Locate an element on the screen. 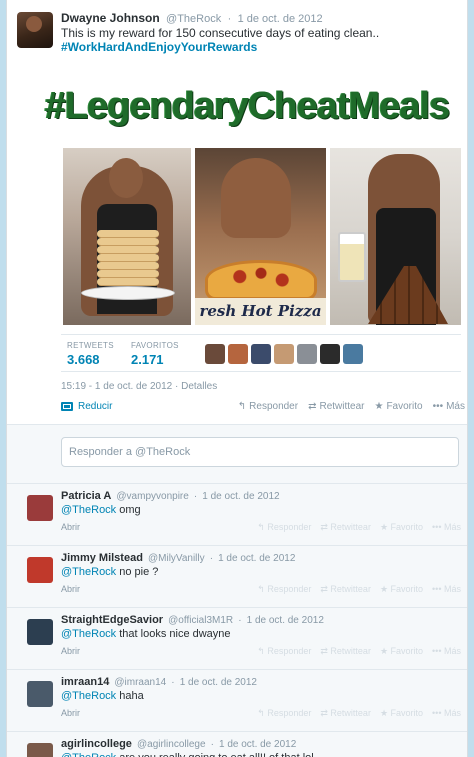 This screenshot has height=757, width=474. reply-more-label: Más is located at coordinates (452, 713).